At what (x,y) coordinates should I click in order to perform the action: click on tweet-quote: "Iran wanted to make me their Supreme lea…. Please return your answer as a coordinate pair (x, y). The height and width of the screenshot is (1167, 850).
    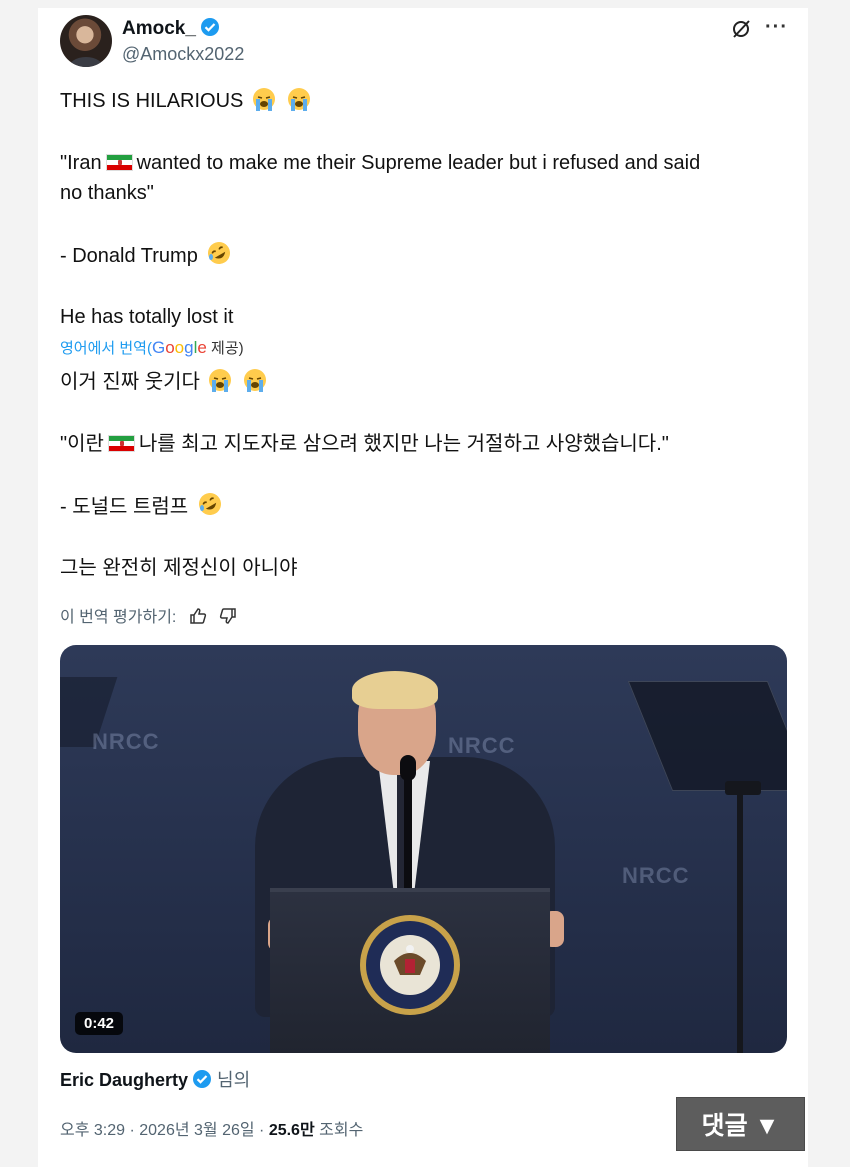
    Looking at the image, I should click on (380, 178).